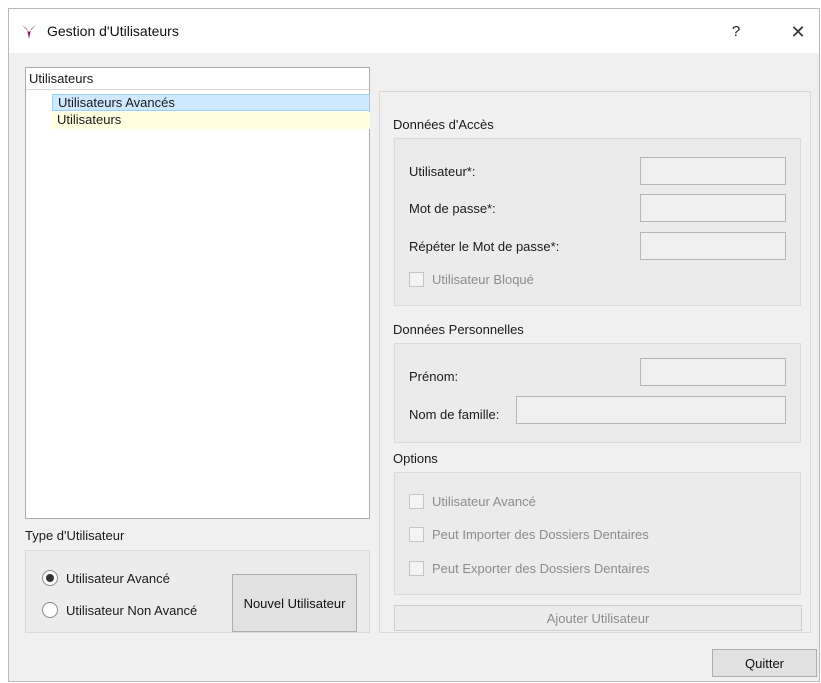 The width and height of the screenshot is (821, 683). Describe the element at coordinates (211, 120) in the screenshot. I see `tree-item-users: Utilisateurs` at that location.